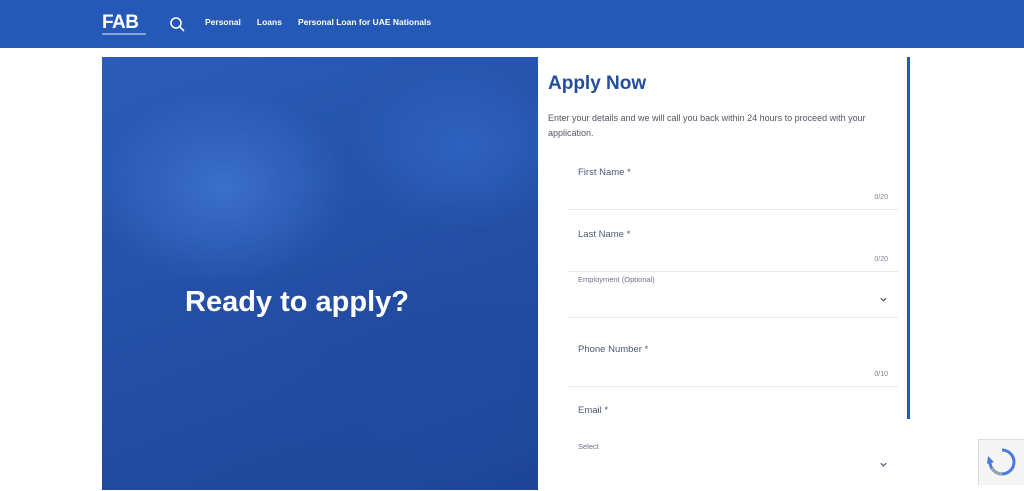 The image size is (1024, 491). What do you see at coordinates (120, 23) in the screenshot?
I see `fab-logo: FAB` at bounding box center [120, 23].